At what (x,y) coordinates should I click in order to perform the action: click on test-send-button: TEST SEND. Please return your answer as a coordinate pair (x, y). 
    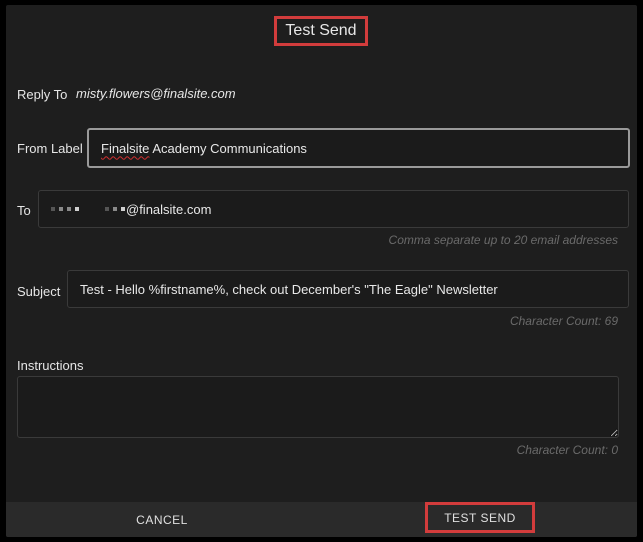
    Looking at the image, I should click on (480, 517).